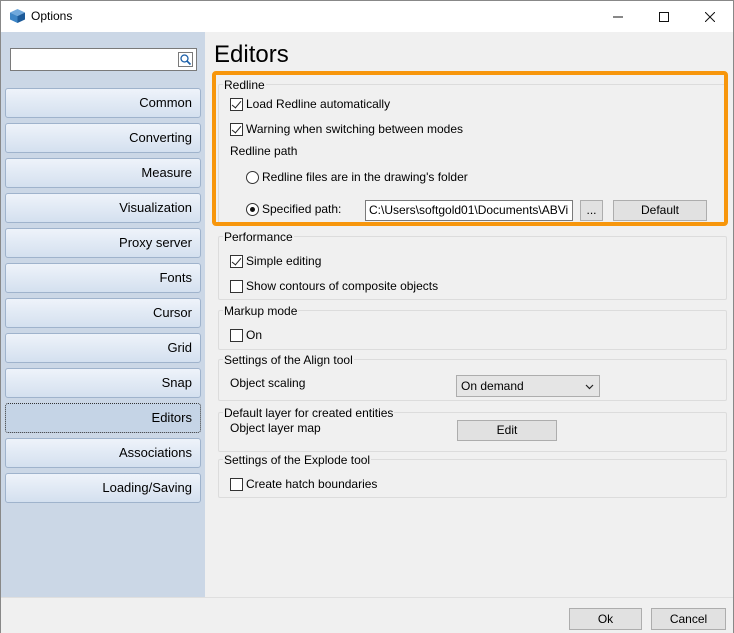 Image resolution: width=734 pixels, height=633 pixels. Describe the element at coordinates (160, 137) in the screenshot. I see `sidebar-item-label: Converting` at that location.